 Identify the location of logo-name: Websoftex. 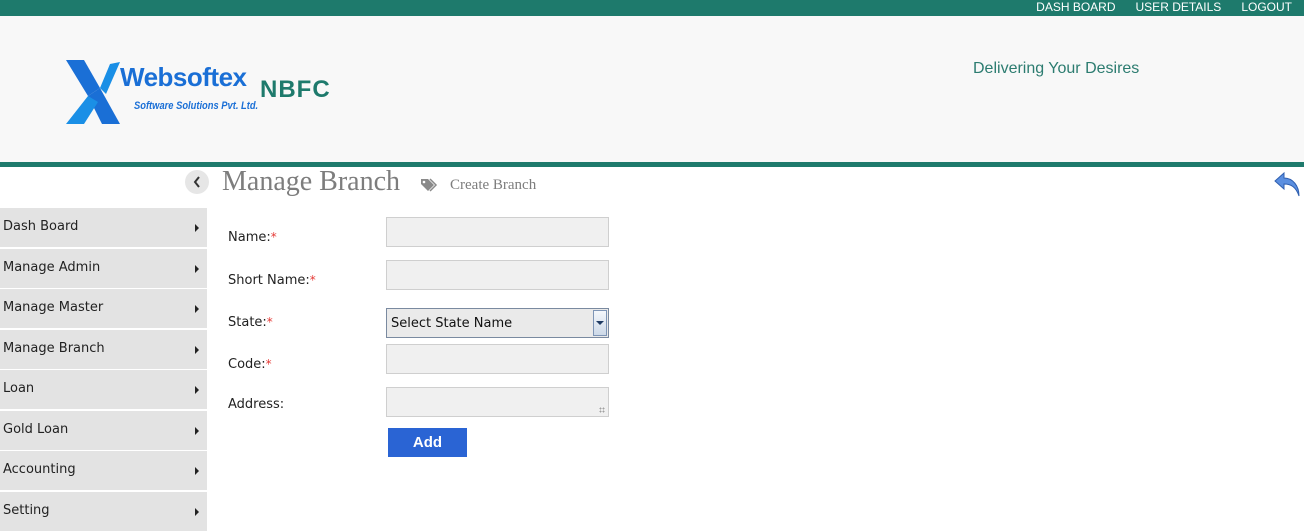
(183, 77).